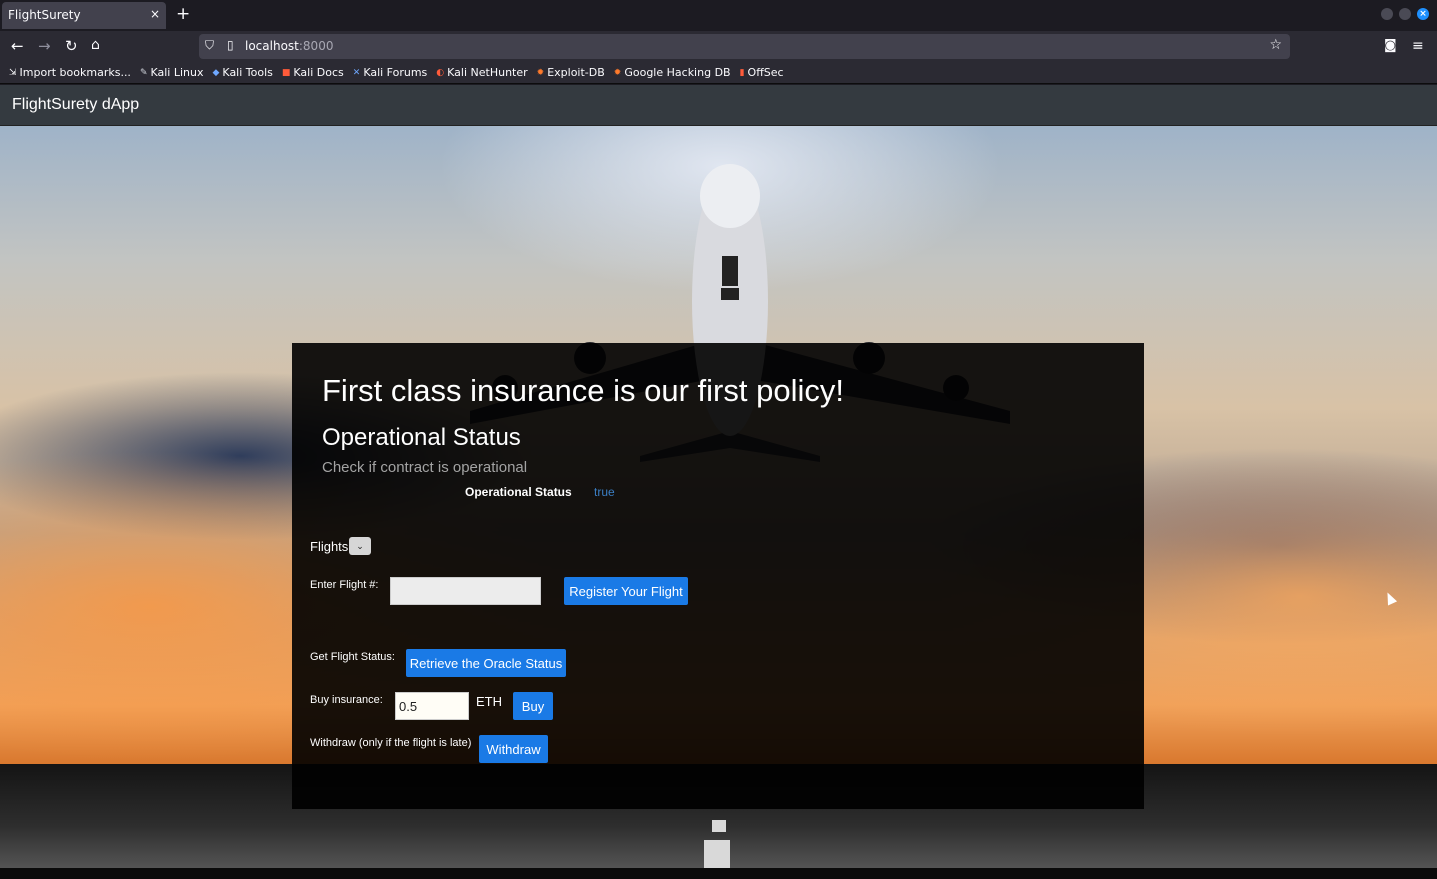 This screenshot has height=879, width=1437. Describe the element at coordinates (44, 15) in the screenshot. I see `tab-title: FlightSurety` at that location.